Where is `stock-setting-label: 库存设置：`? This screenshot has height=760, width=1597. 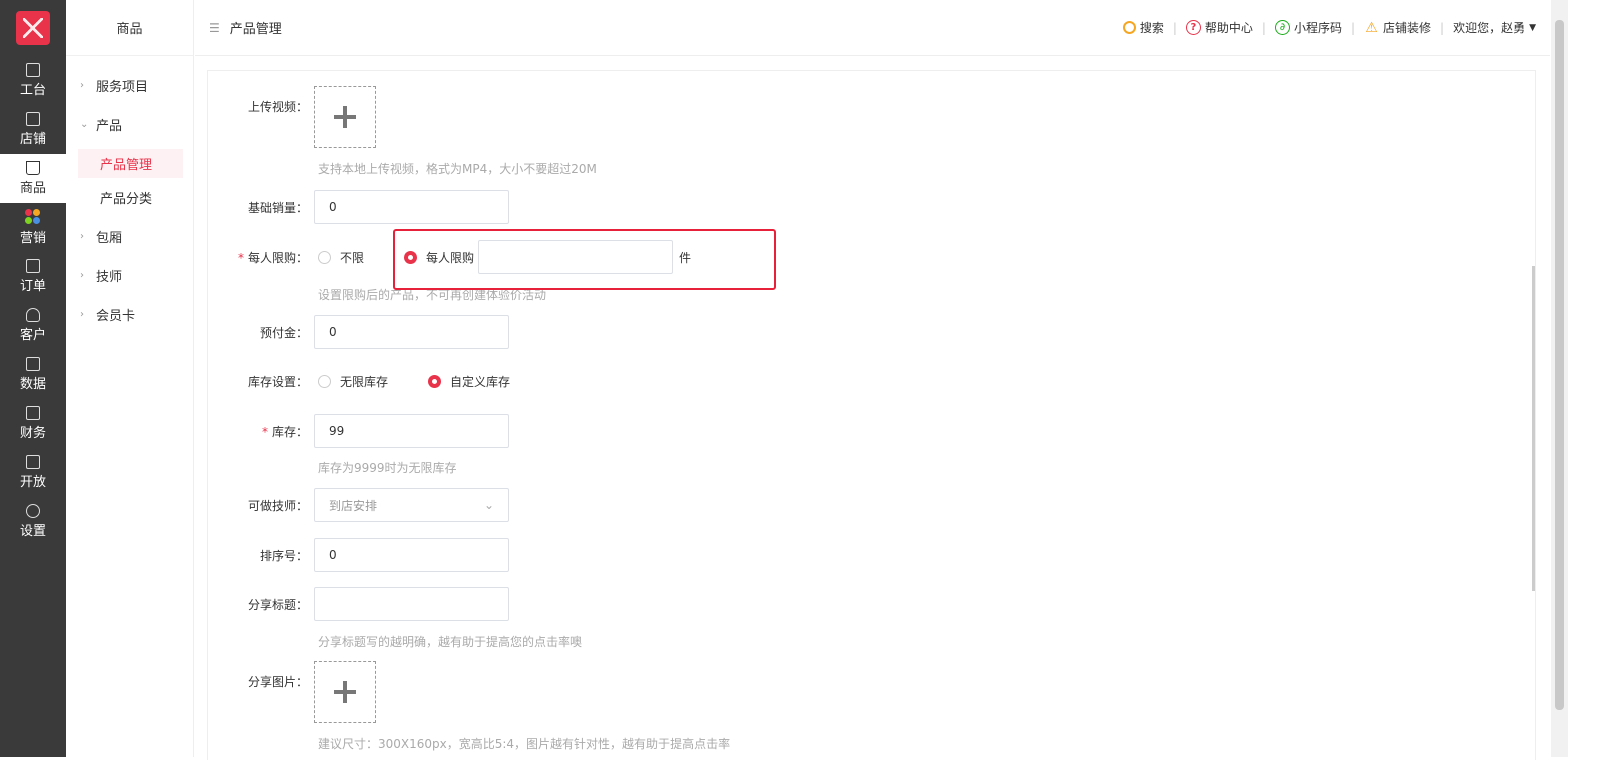 stock-setting-label: 库存设置： is located at coordinates (277, 382).